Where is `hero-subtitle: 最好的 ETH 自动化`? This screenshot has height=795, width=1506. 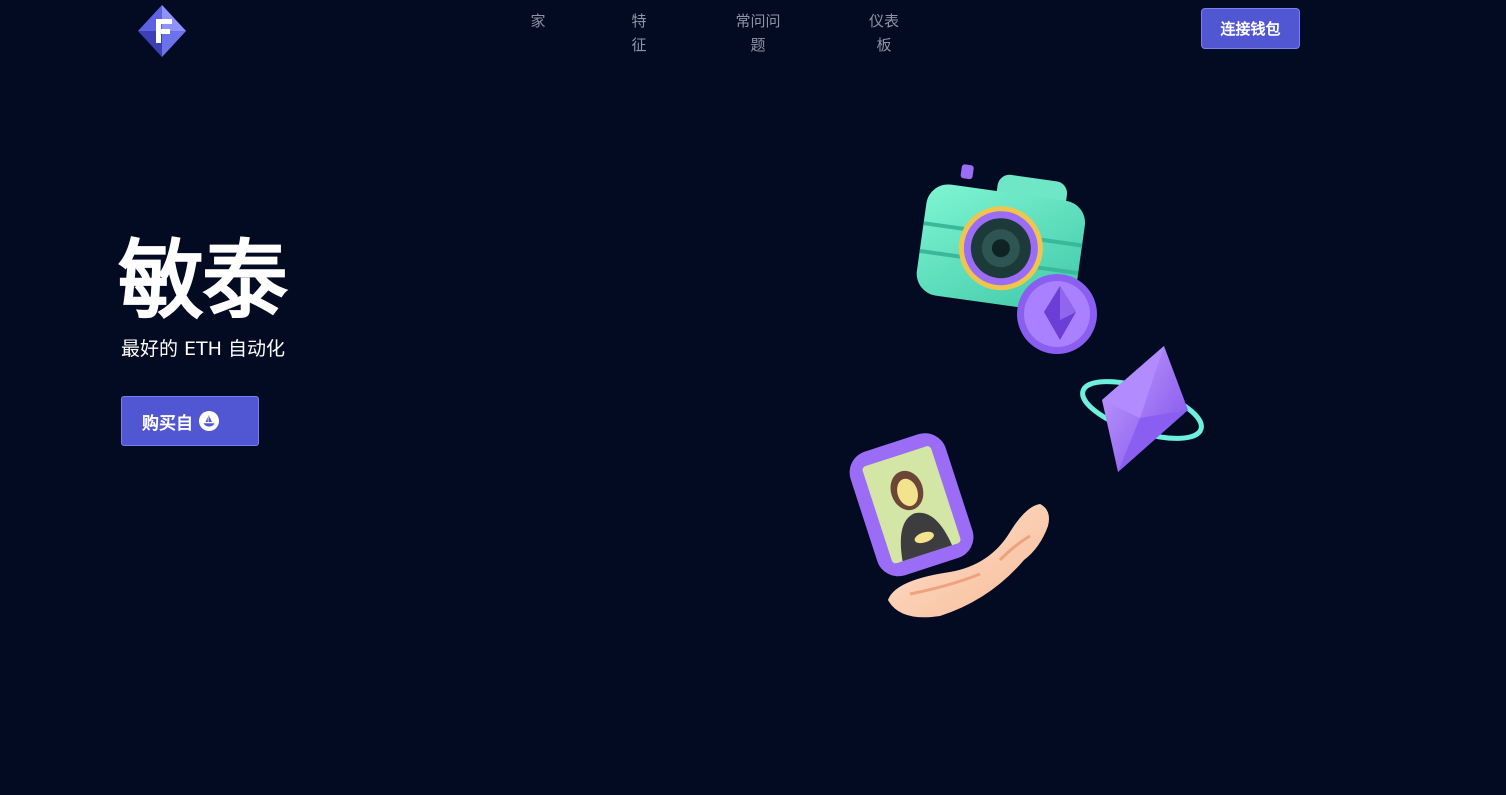 hero-subtitle: 最好的 ETH 自动化 is located at coordinates (203, 349).